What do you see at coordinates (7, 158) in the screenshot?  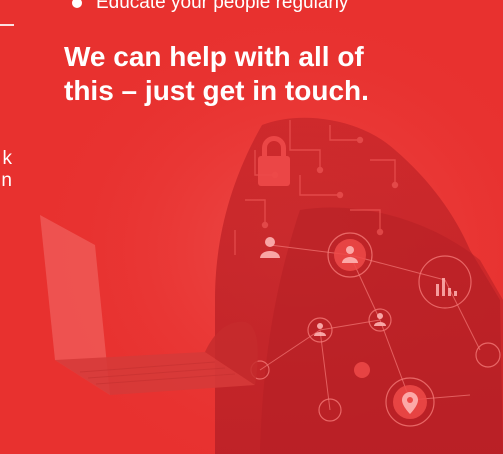 I see `left-fragment-line-1: k` at bounding box center [7, 158].